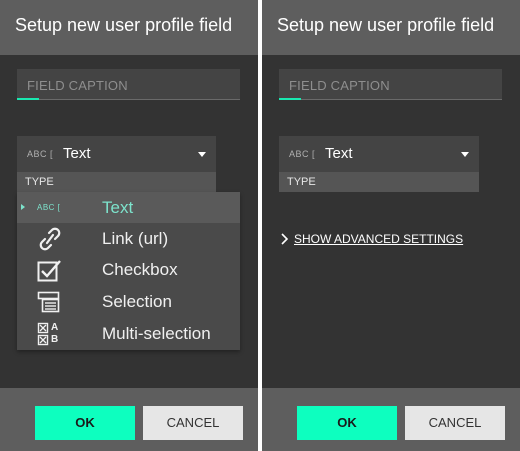  I want to click on multi-select-glyph-b: B, so click(55, 339).